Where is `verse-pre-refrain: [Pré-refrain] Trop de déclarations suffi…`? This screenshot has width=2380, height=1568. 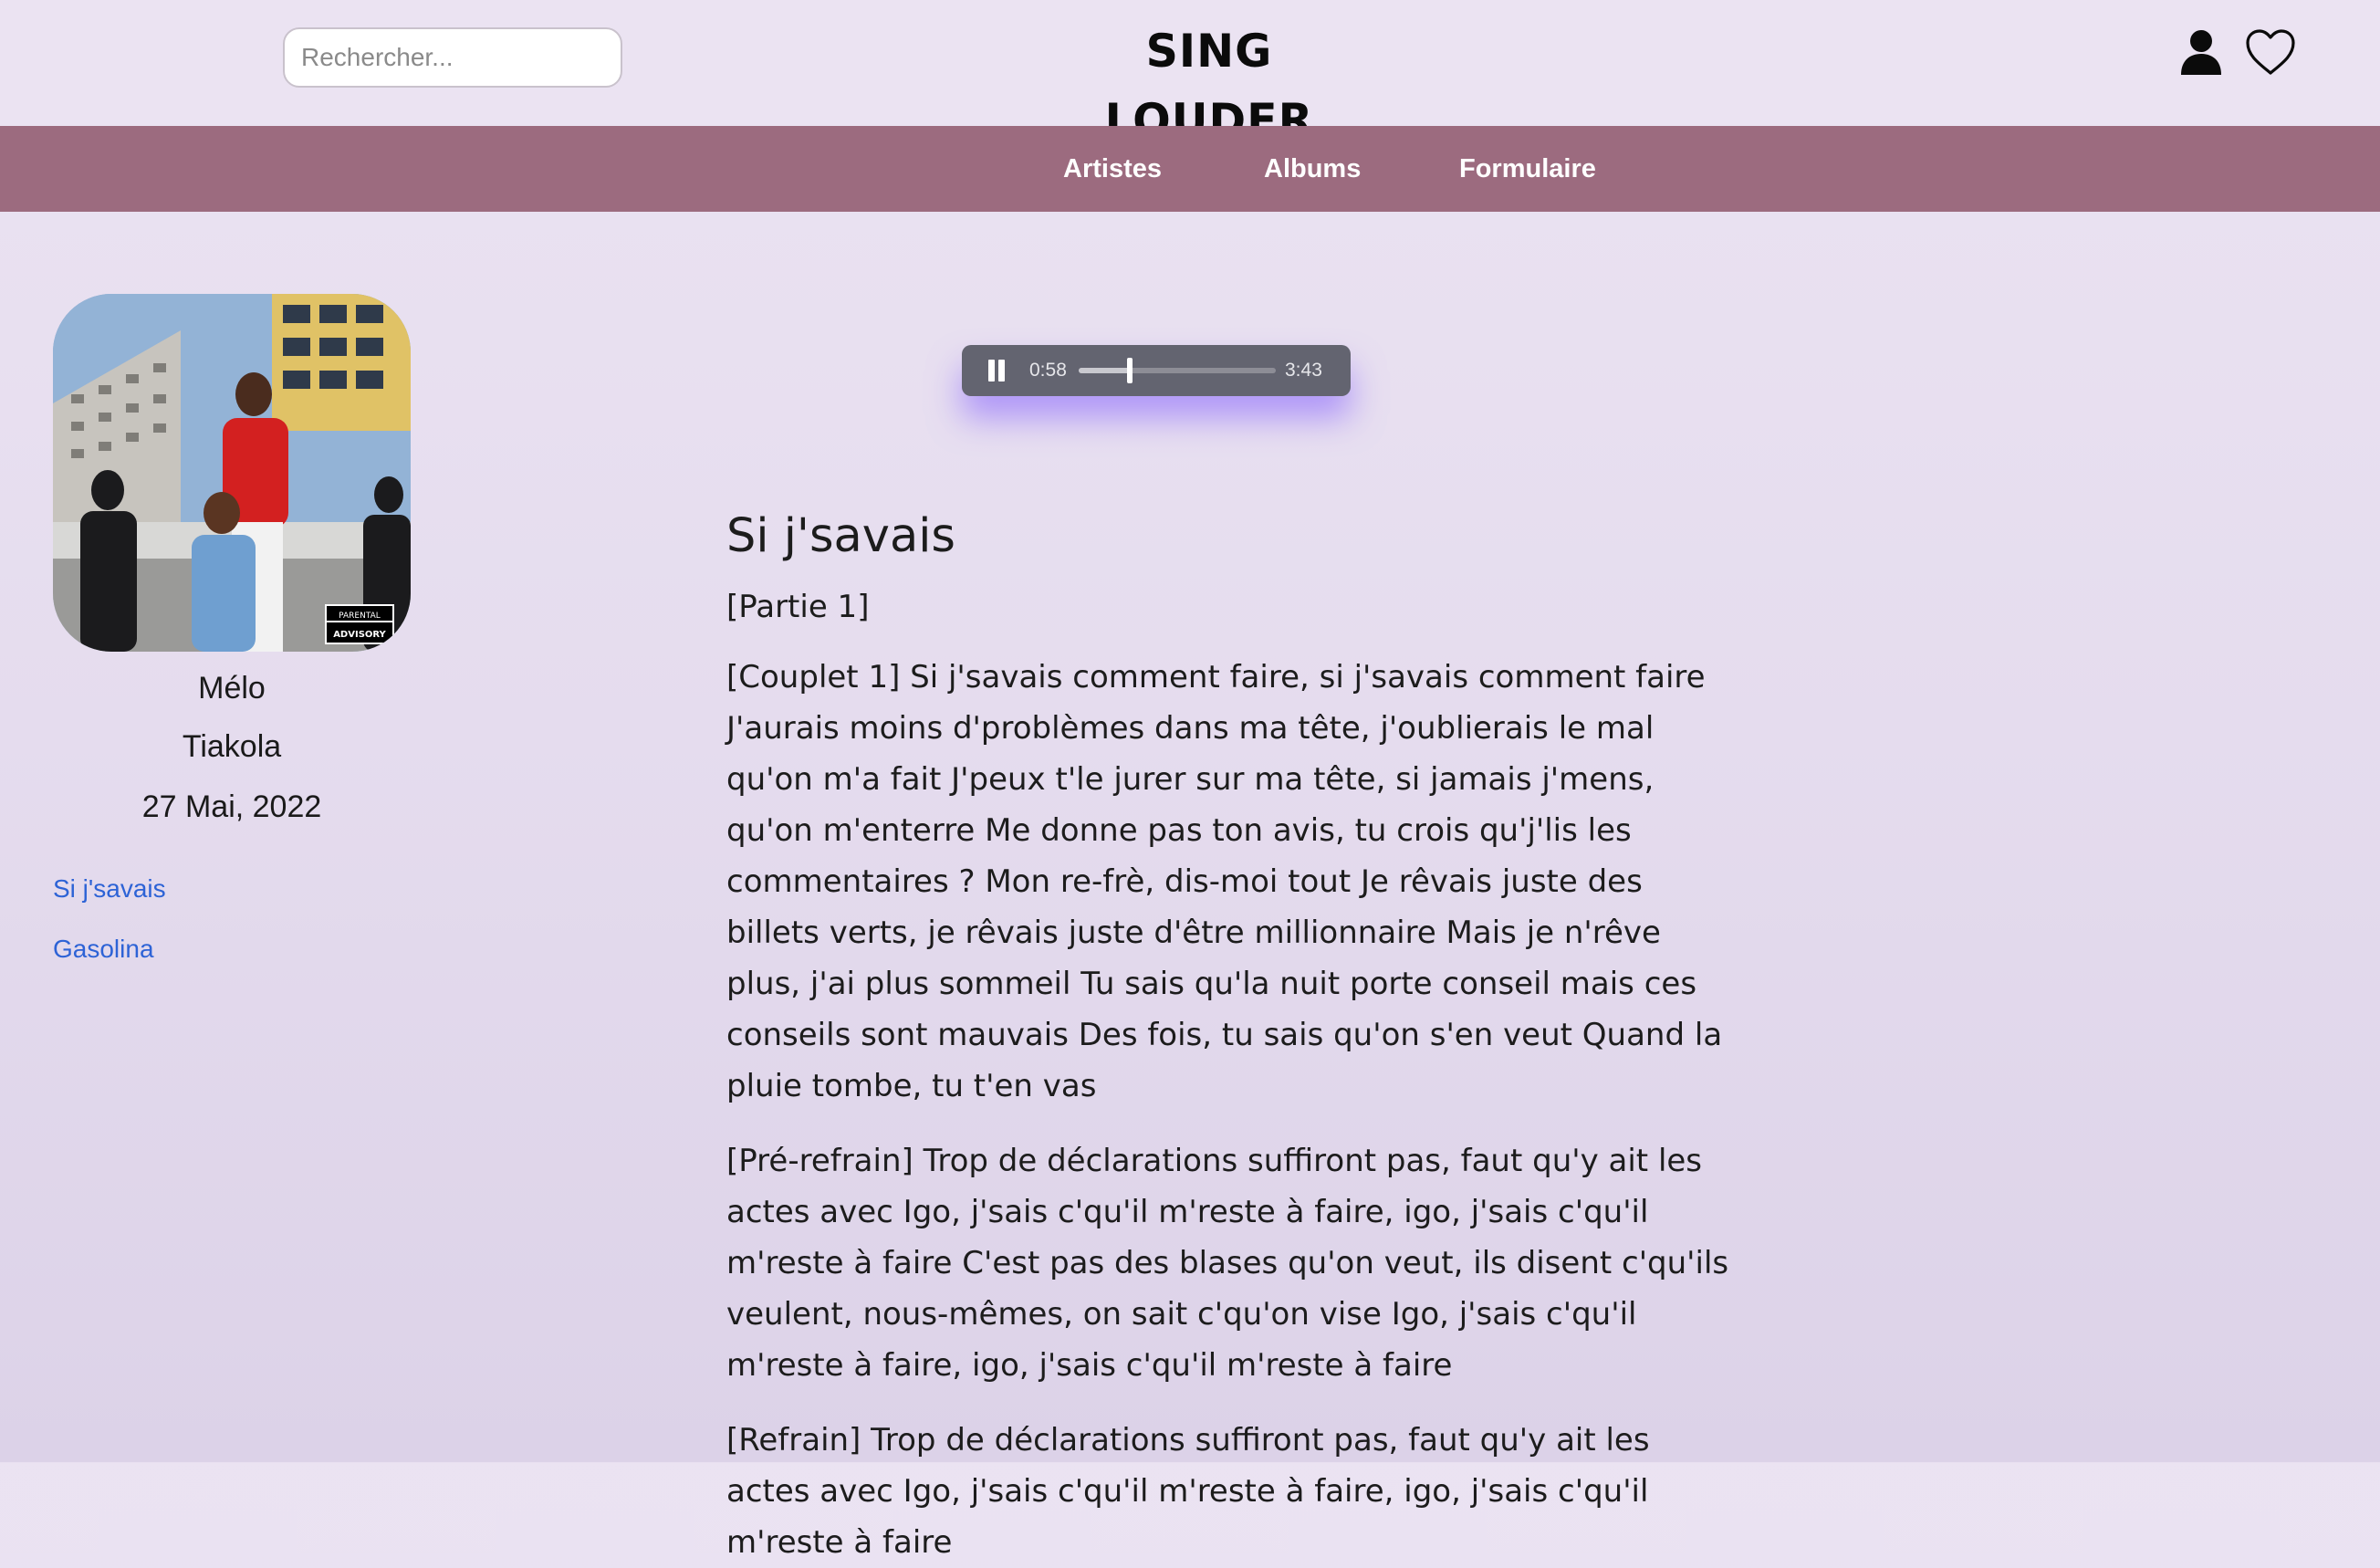
verse-pre-refrain: [Pré-refrain] Trop de déclarations suffi… is located at coordinates (1227, 1264).